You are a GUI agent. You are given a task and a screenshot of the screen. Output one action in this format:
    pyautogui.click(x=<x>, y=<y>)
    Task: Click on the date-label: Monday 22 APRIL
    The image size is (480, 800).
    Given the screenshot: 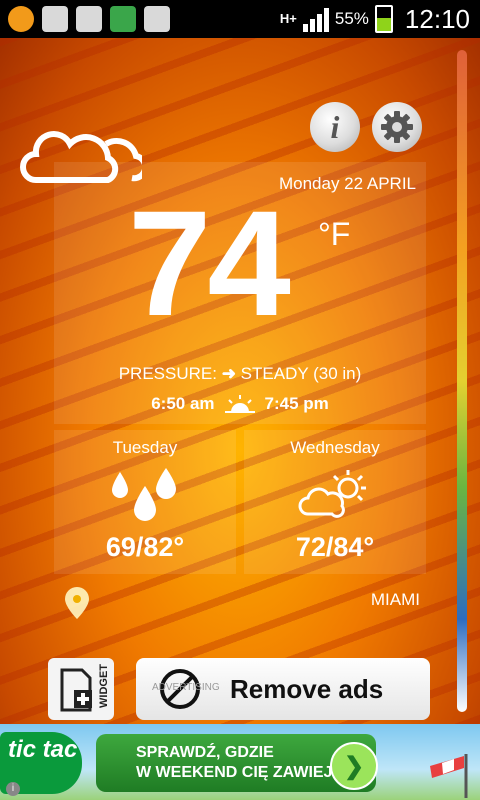 What is the action you would take?
    pyautogui.click(x=347, y=183)
    